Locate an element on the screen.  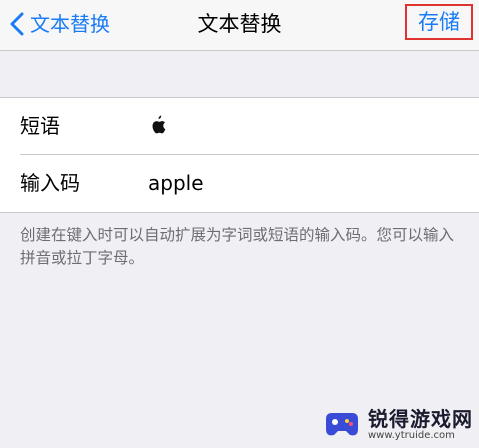
phrase-row: 短语 is located at coordinates (239, 126).